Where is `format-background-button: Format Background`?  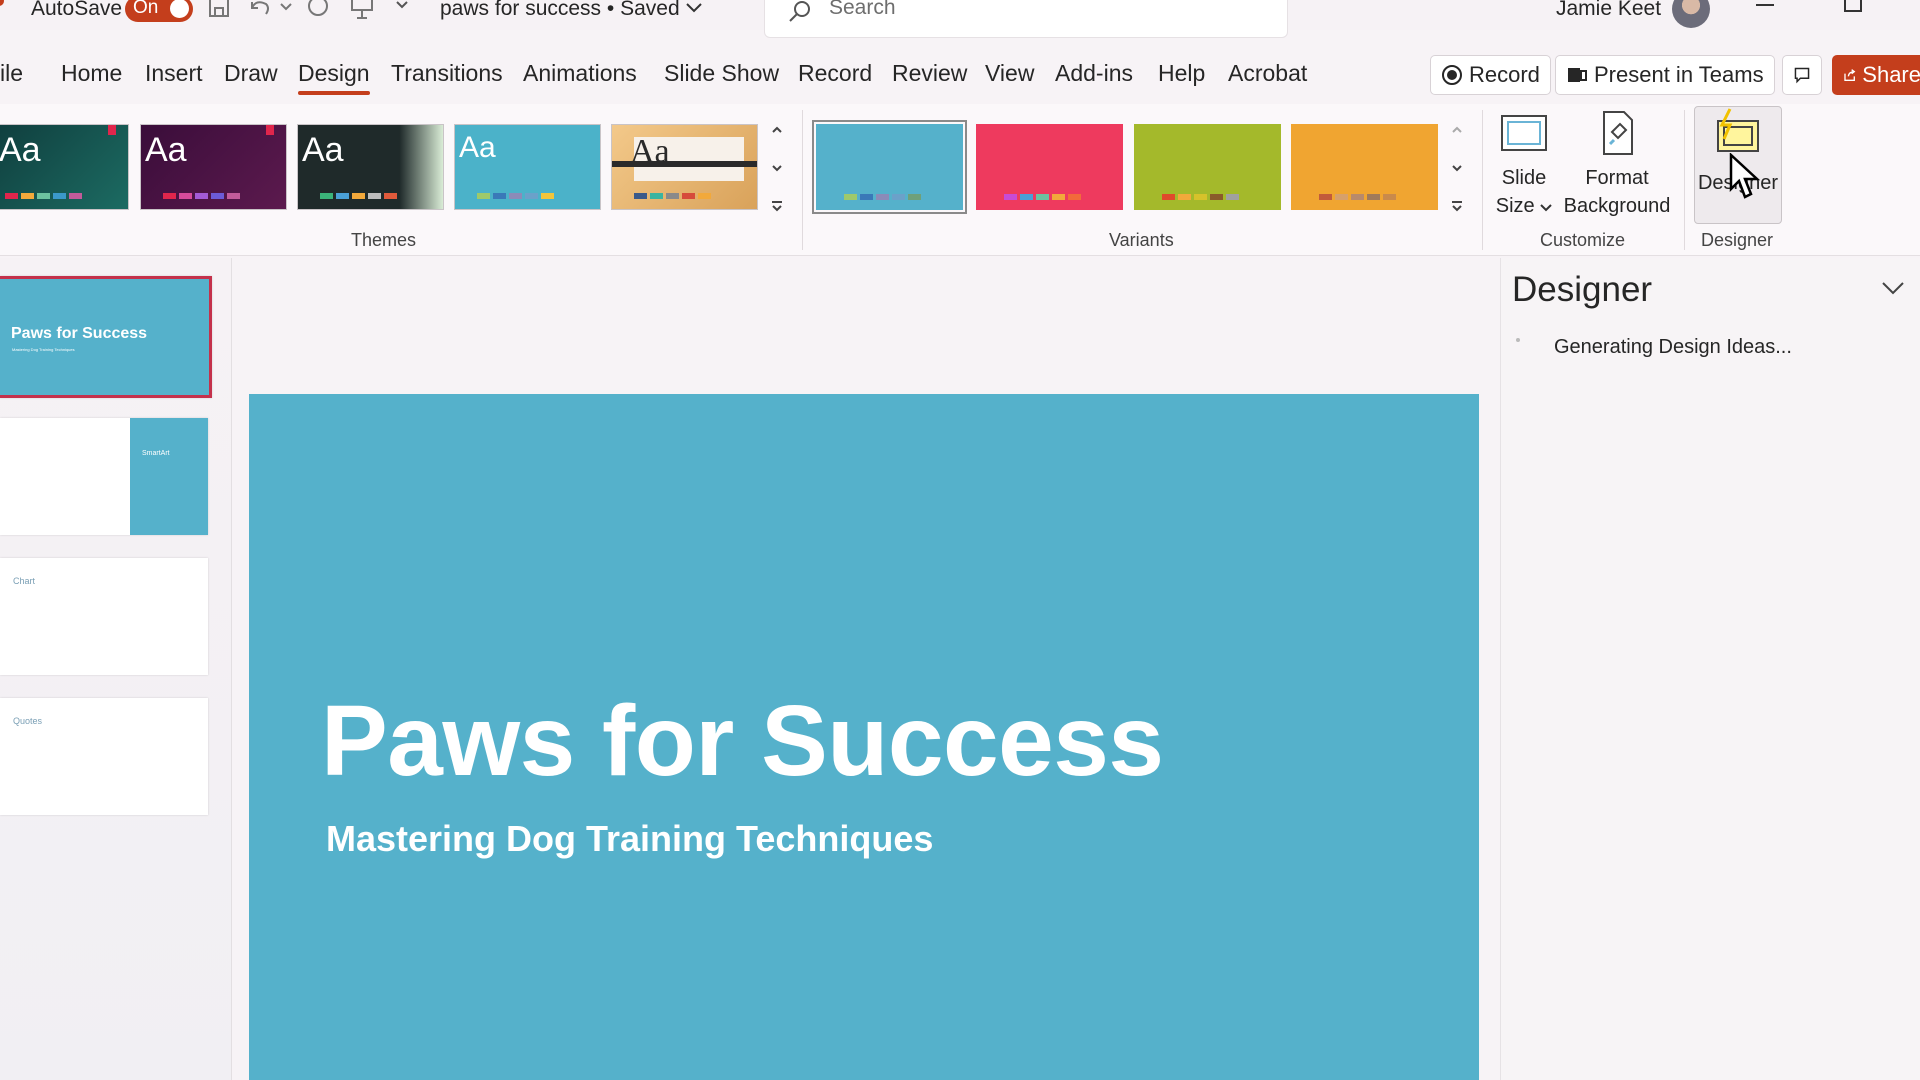
format-background-button: Format Background is located at coordinates (1617, 165).